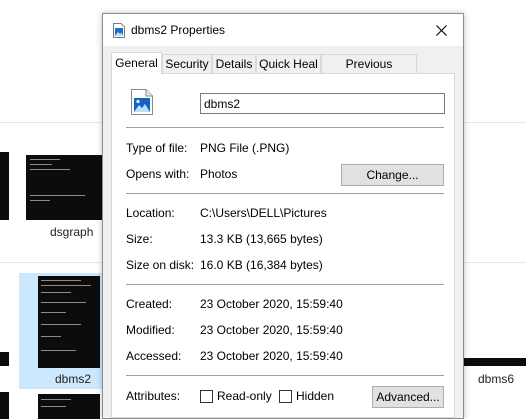 The image size is (526, 419). What do you see at coordinates (271, 356) in the screenshot?
I see `accessed-value: 23 October 2020, 15:59:40` at bounding box center [271, 356].